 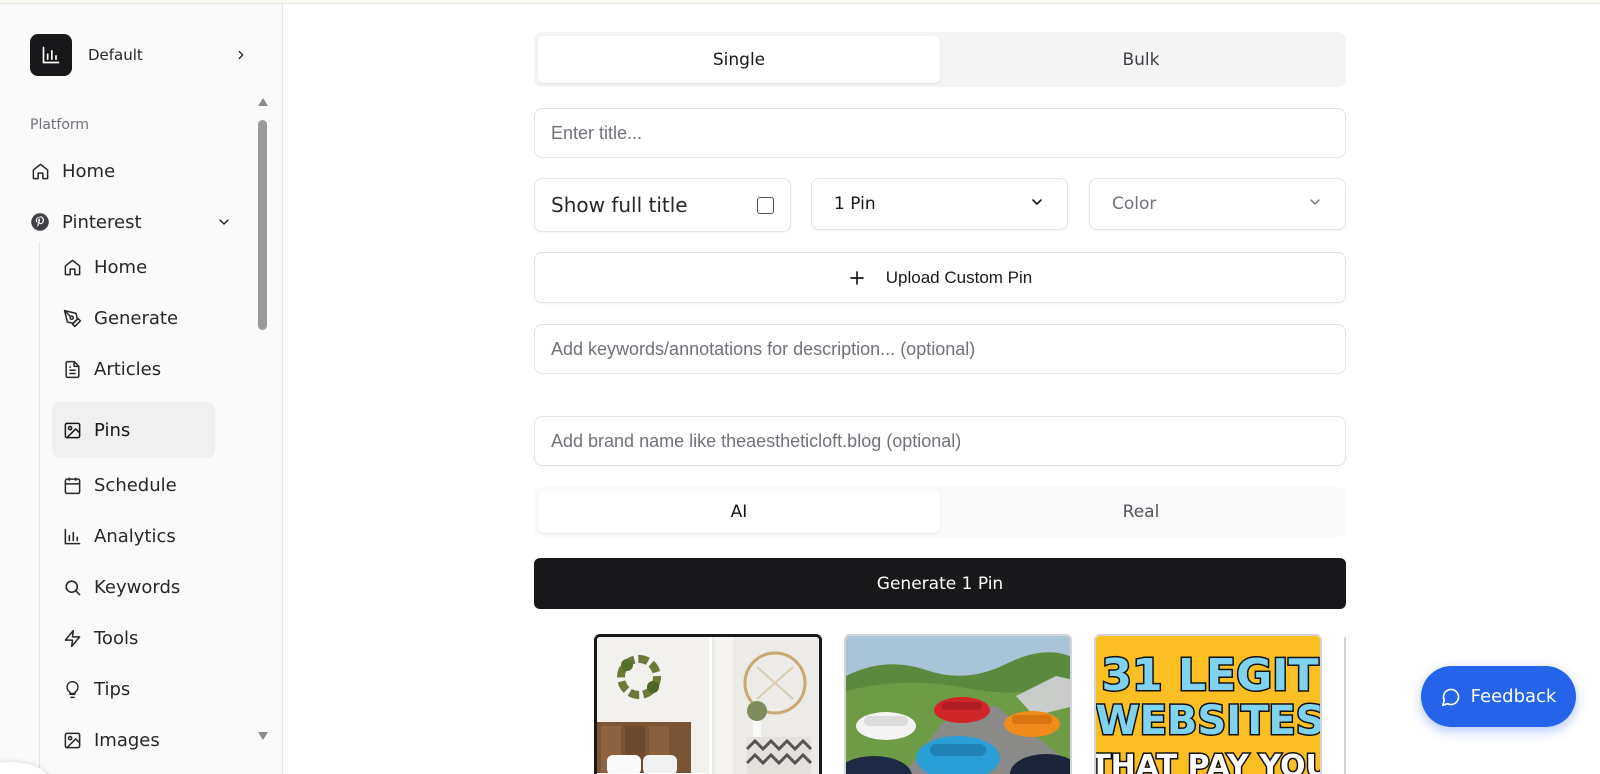 I want to click on sidebar-item-articles: Articles, so click(x=133, y=369).